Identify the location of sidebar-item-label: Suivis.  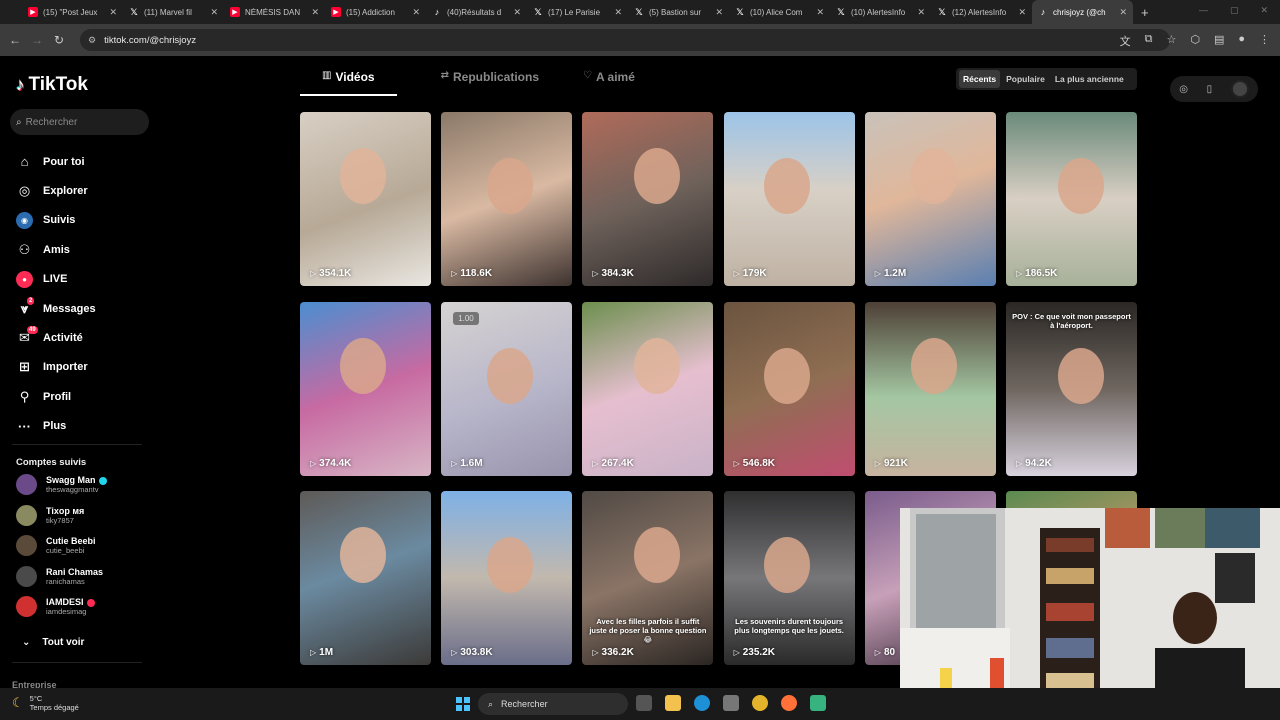
(59, 220).